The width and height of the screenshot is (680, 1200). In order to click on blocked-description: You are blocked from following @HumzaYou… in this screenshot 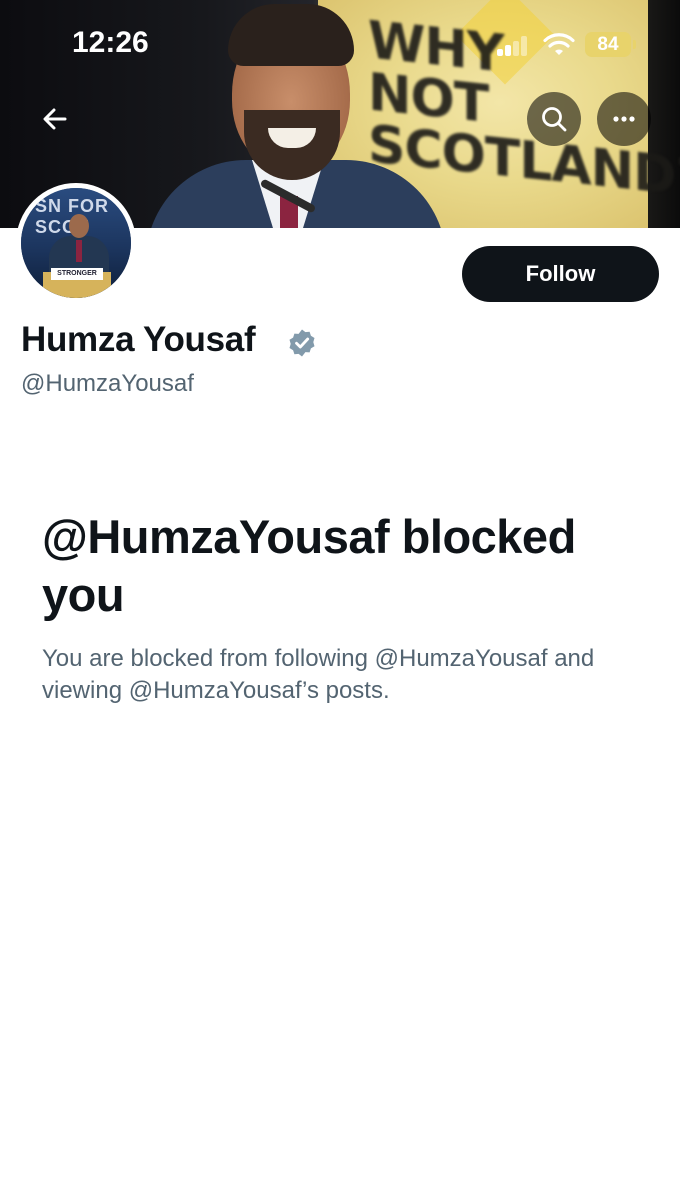, I will do `click(318, 674)`.